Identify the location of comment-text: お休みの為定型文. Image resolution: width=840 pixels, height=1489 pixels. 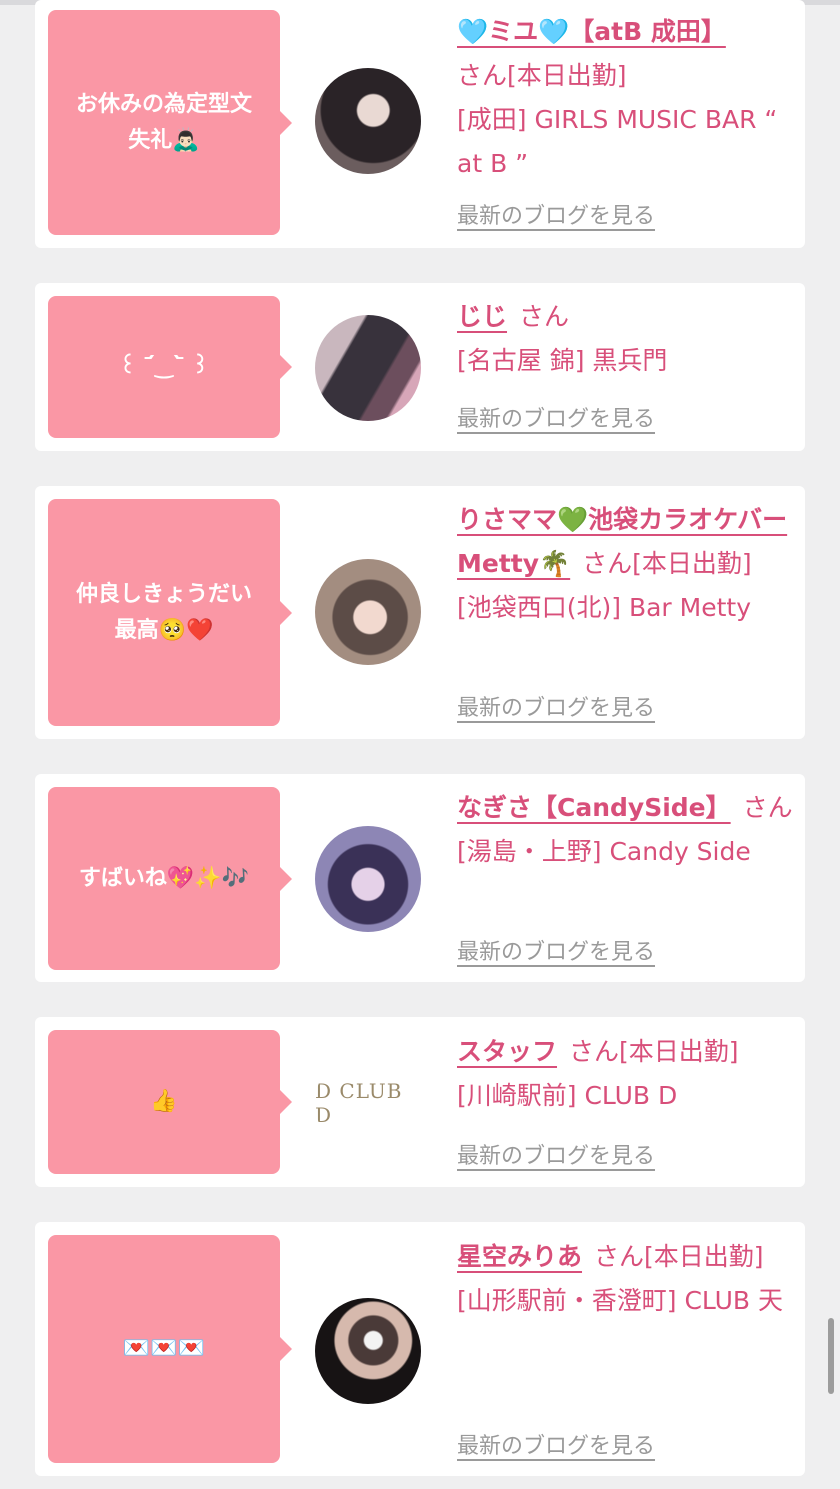
(163, 104).